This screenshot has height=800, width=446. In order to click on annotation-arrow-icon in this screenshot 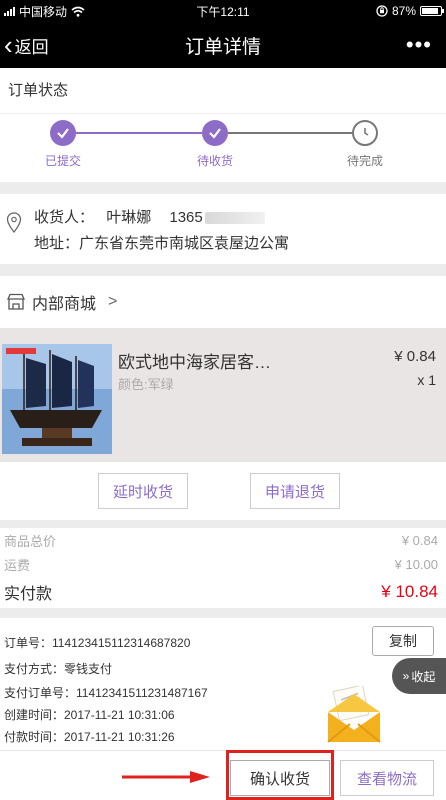, I will do `click(166, 777)`.